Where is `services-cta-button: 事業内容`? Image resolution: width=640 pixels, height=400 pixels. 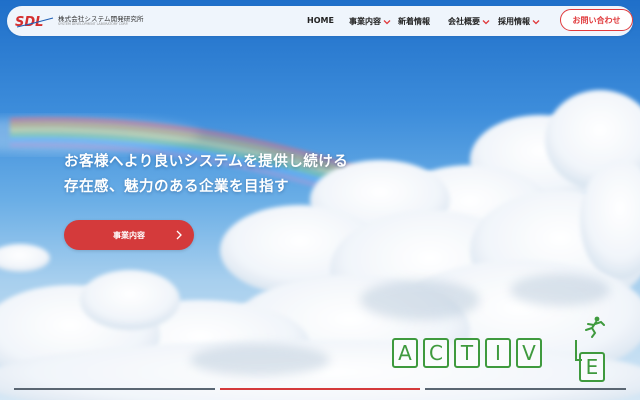 services-cta-button: 事業内容 is located at coordinates (129, 235).